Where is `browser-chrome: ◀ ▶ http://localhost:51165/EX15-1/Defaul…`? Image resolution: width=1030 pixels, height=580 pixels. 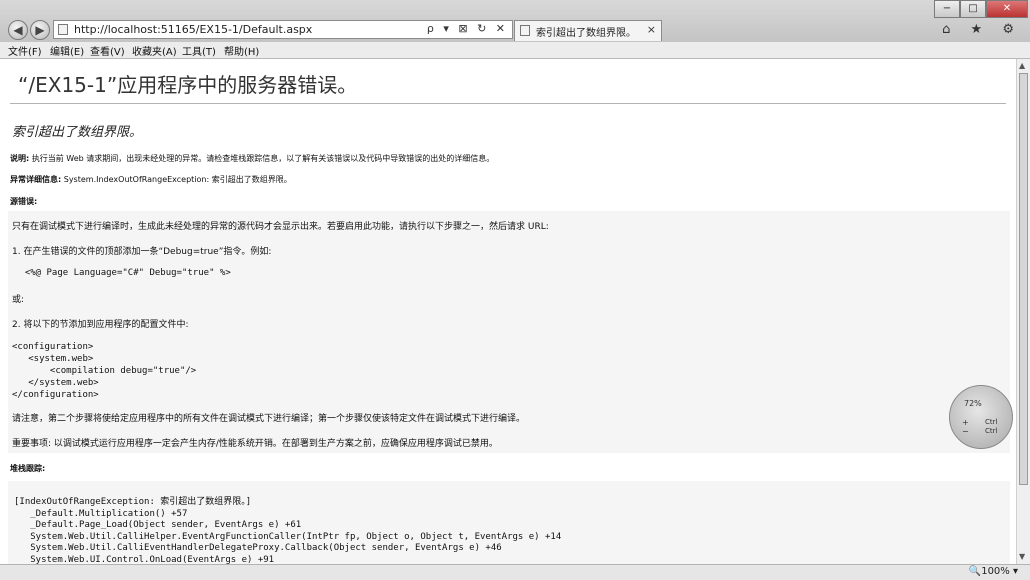
browser-chrome: ◀ ▶ http://localhost:51165/EX15-1/Defaul… is located at coordinates (515, 21).